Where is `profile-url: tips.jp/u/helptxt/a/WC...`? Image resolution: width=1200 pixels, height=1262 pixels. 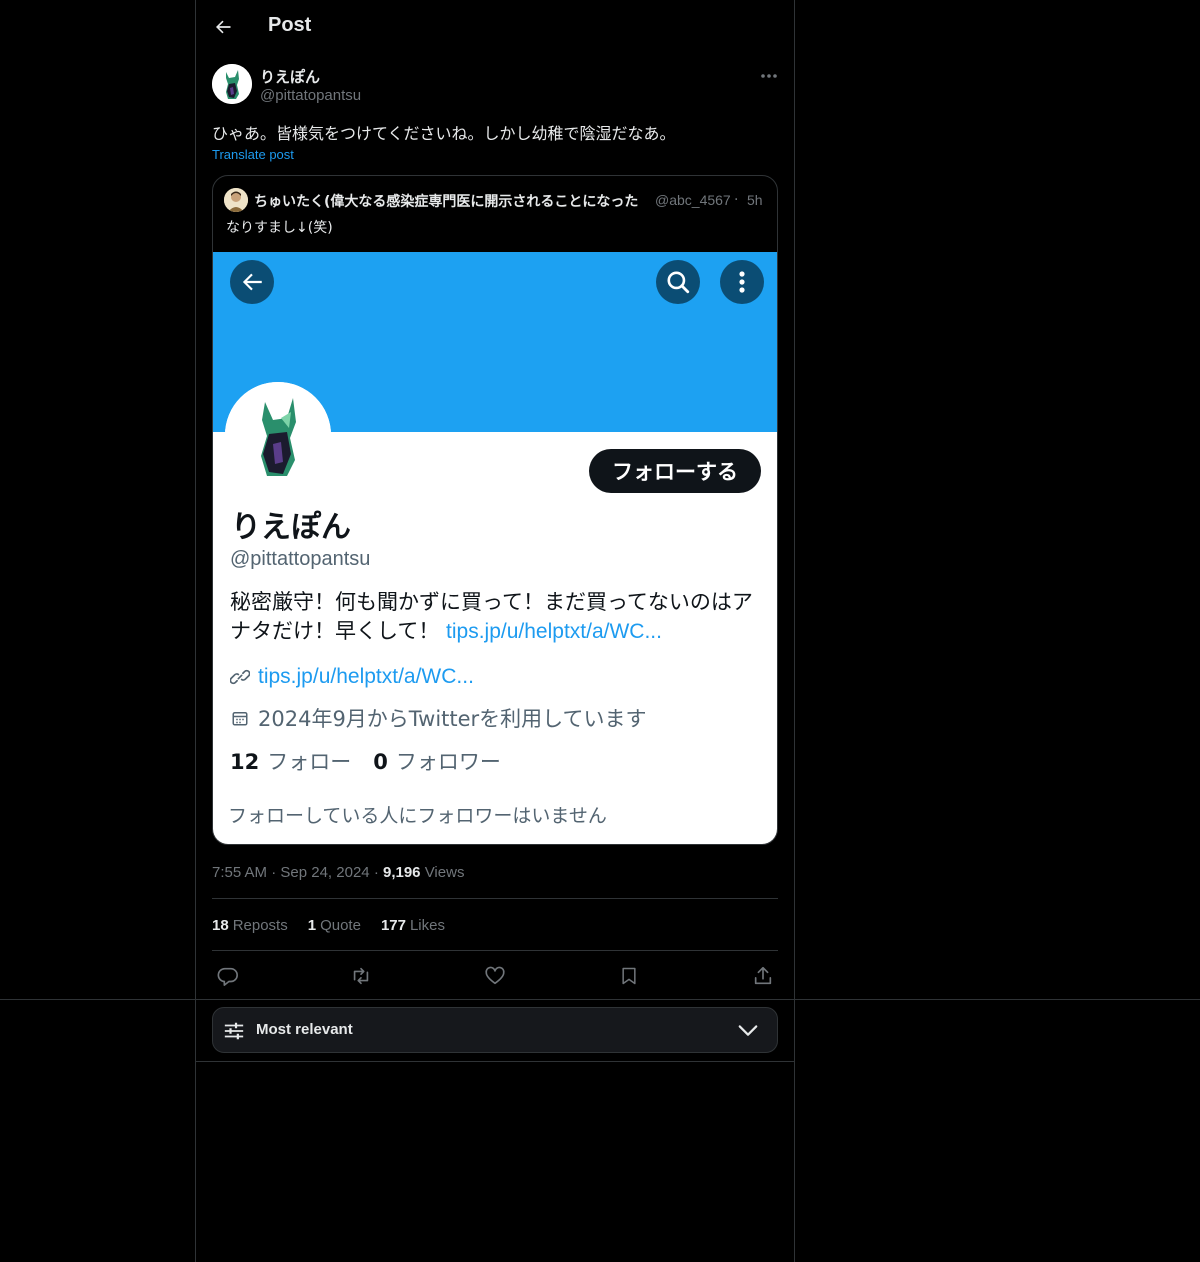 profile-url: tips.jp/u/helptxt/a/WC... is located at coordinates (366, 676).